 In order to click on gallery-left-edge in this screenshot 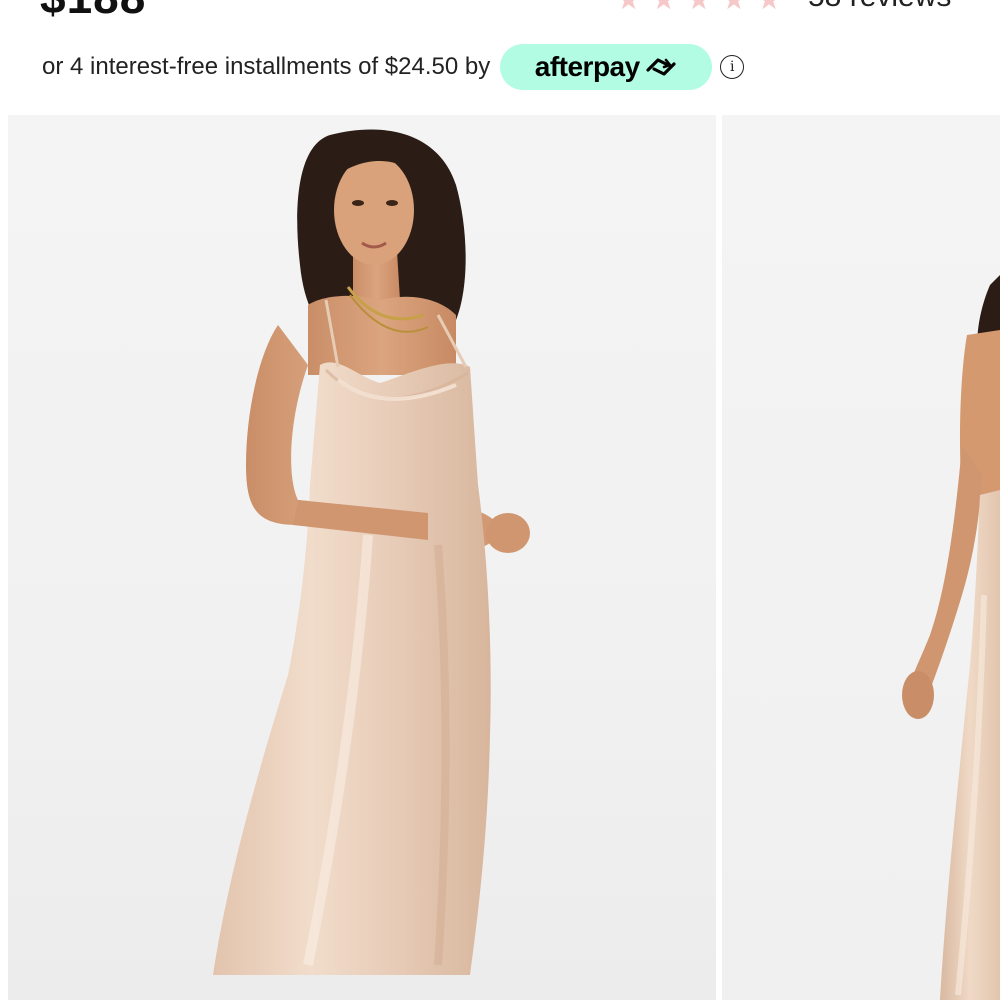, I will do `click(4, 557)`.